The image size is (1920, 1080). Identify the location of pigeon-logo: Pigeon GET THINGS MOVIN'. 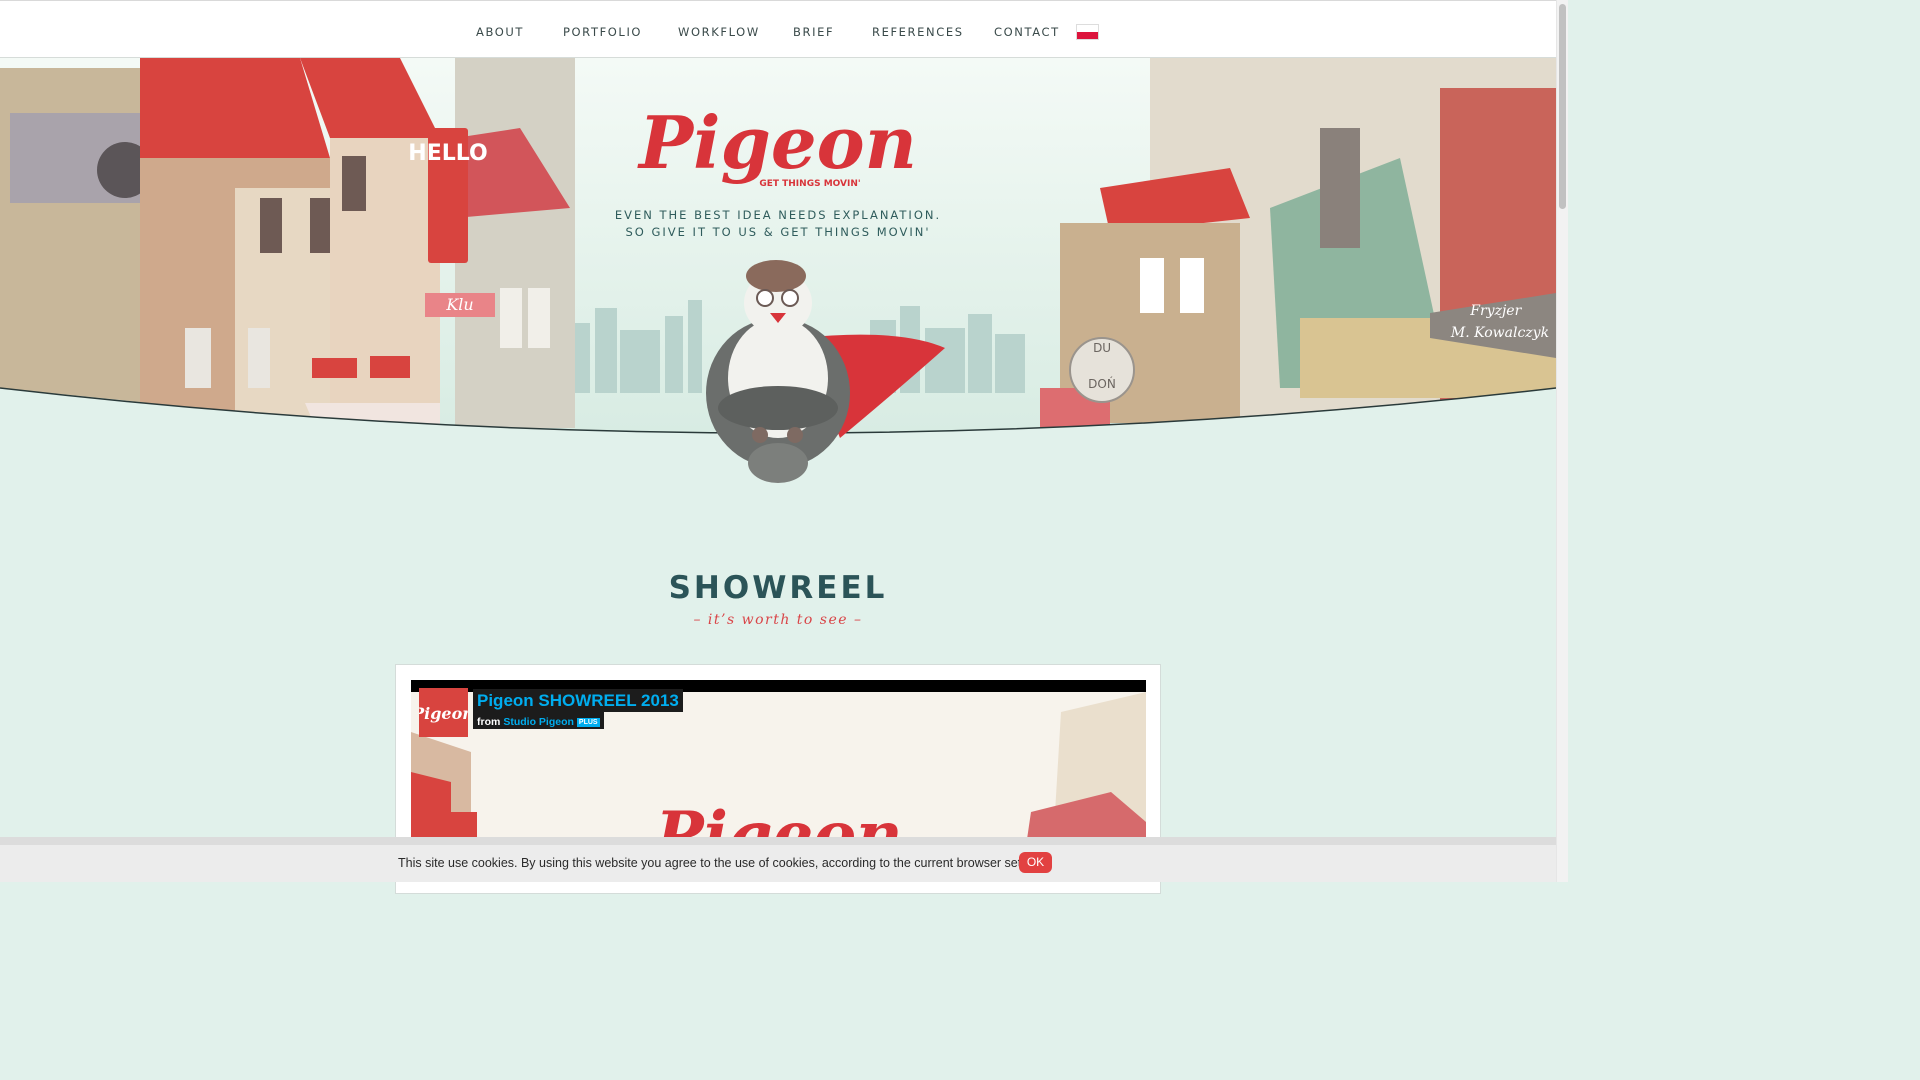
(777, 144).